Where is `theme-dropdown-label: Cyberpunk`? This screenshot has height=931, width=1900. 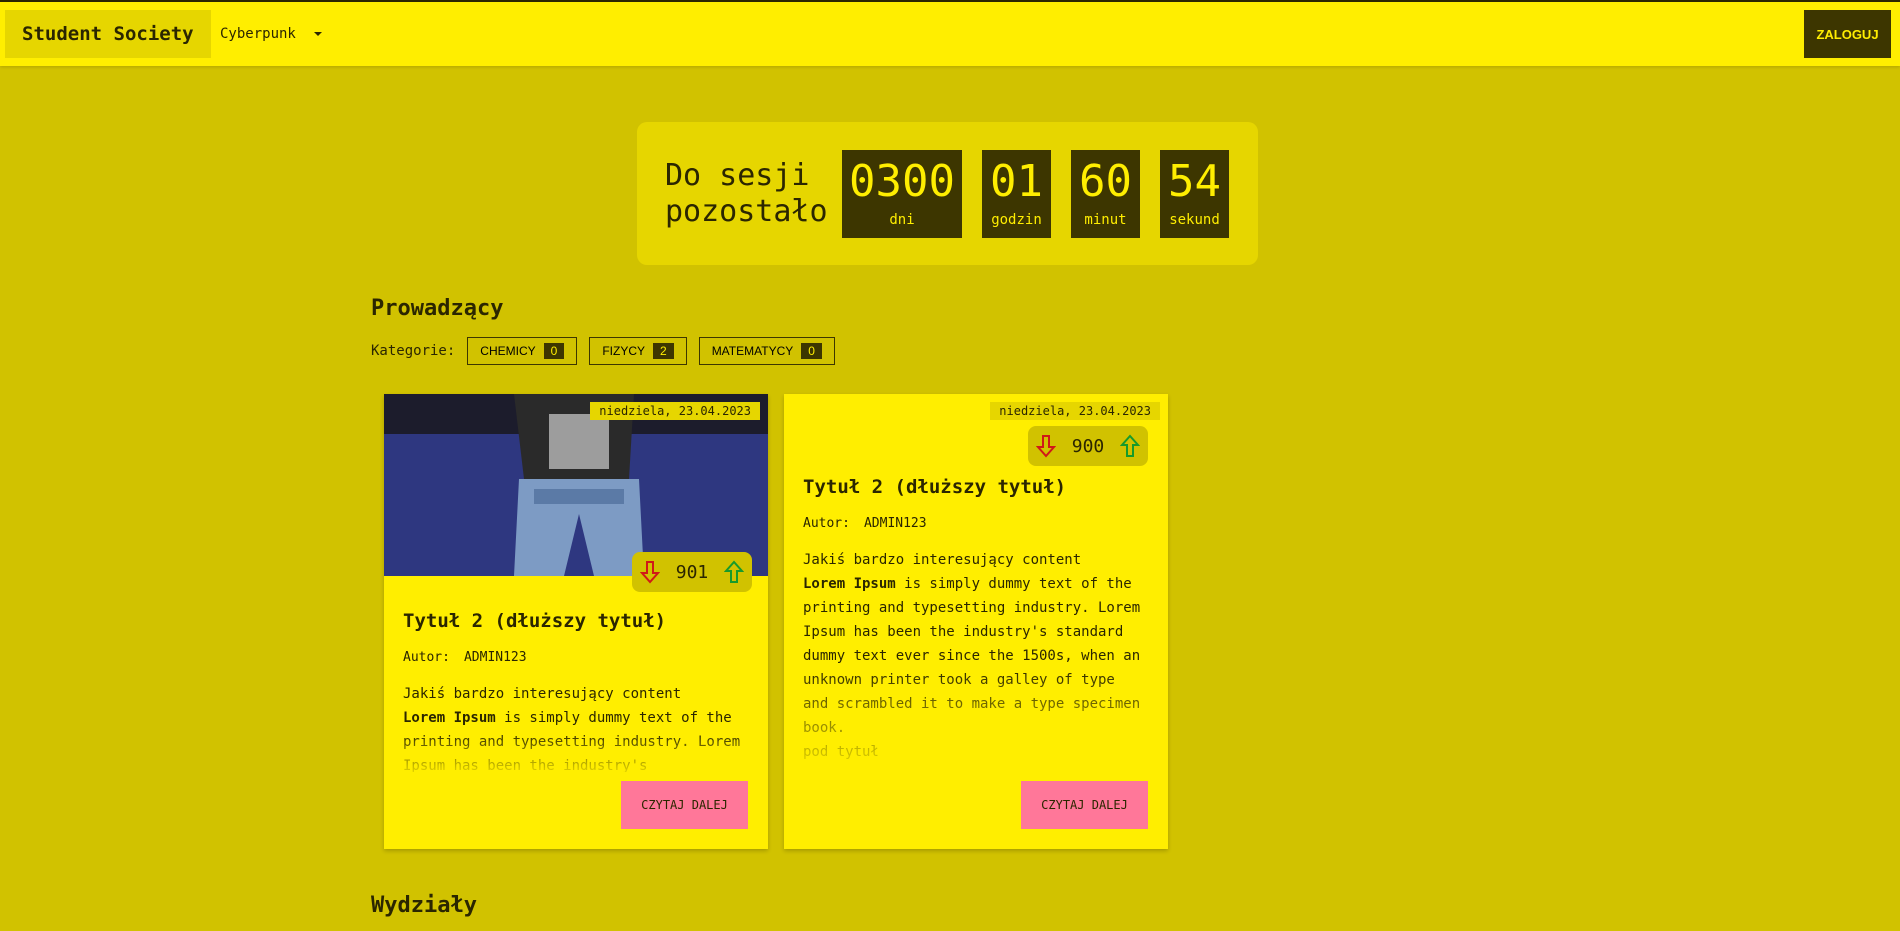
theme-dropdown-label: Cyberpunk is located at coordinates (258, 34).